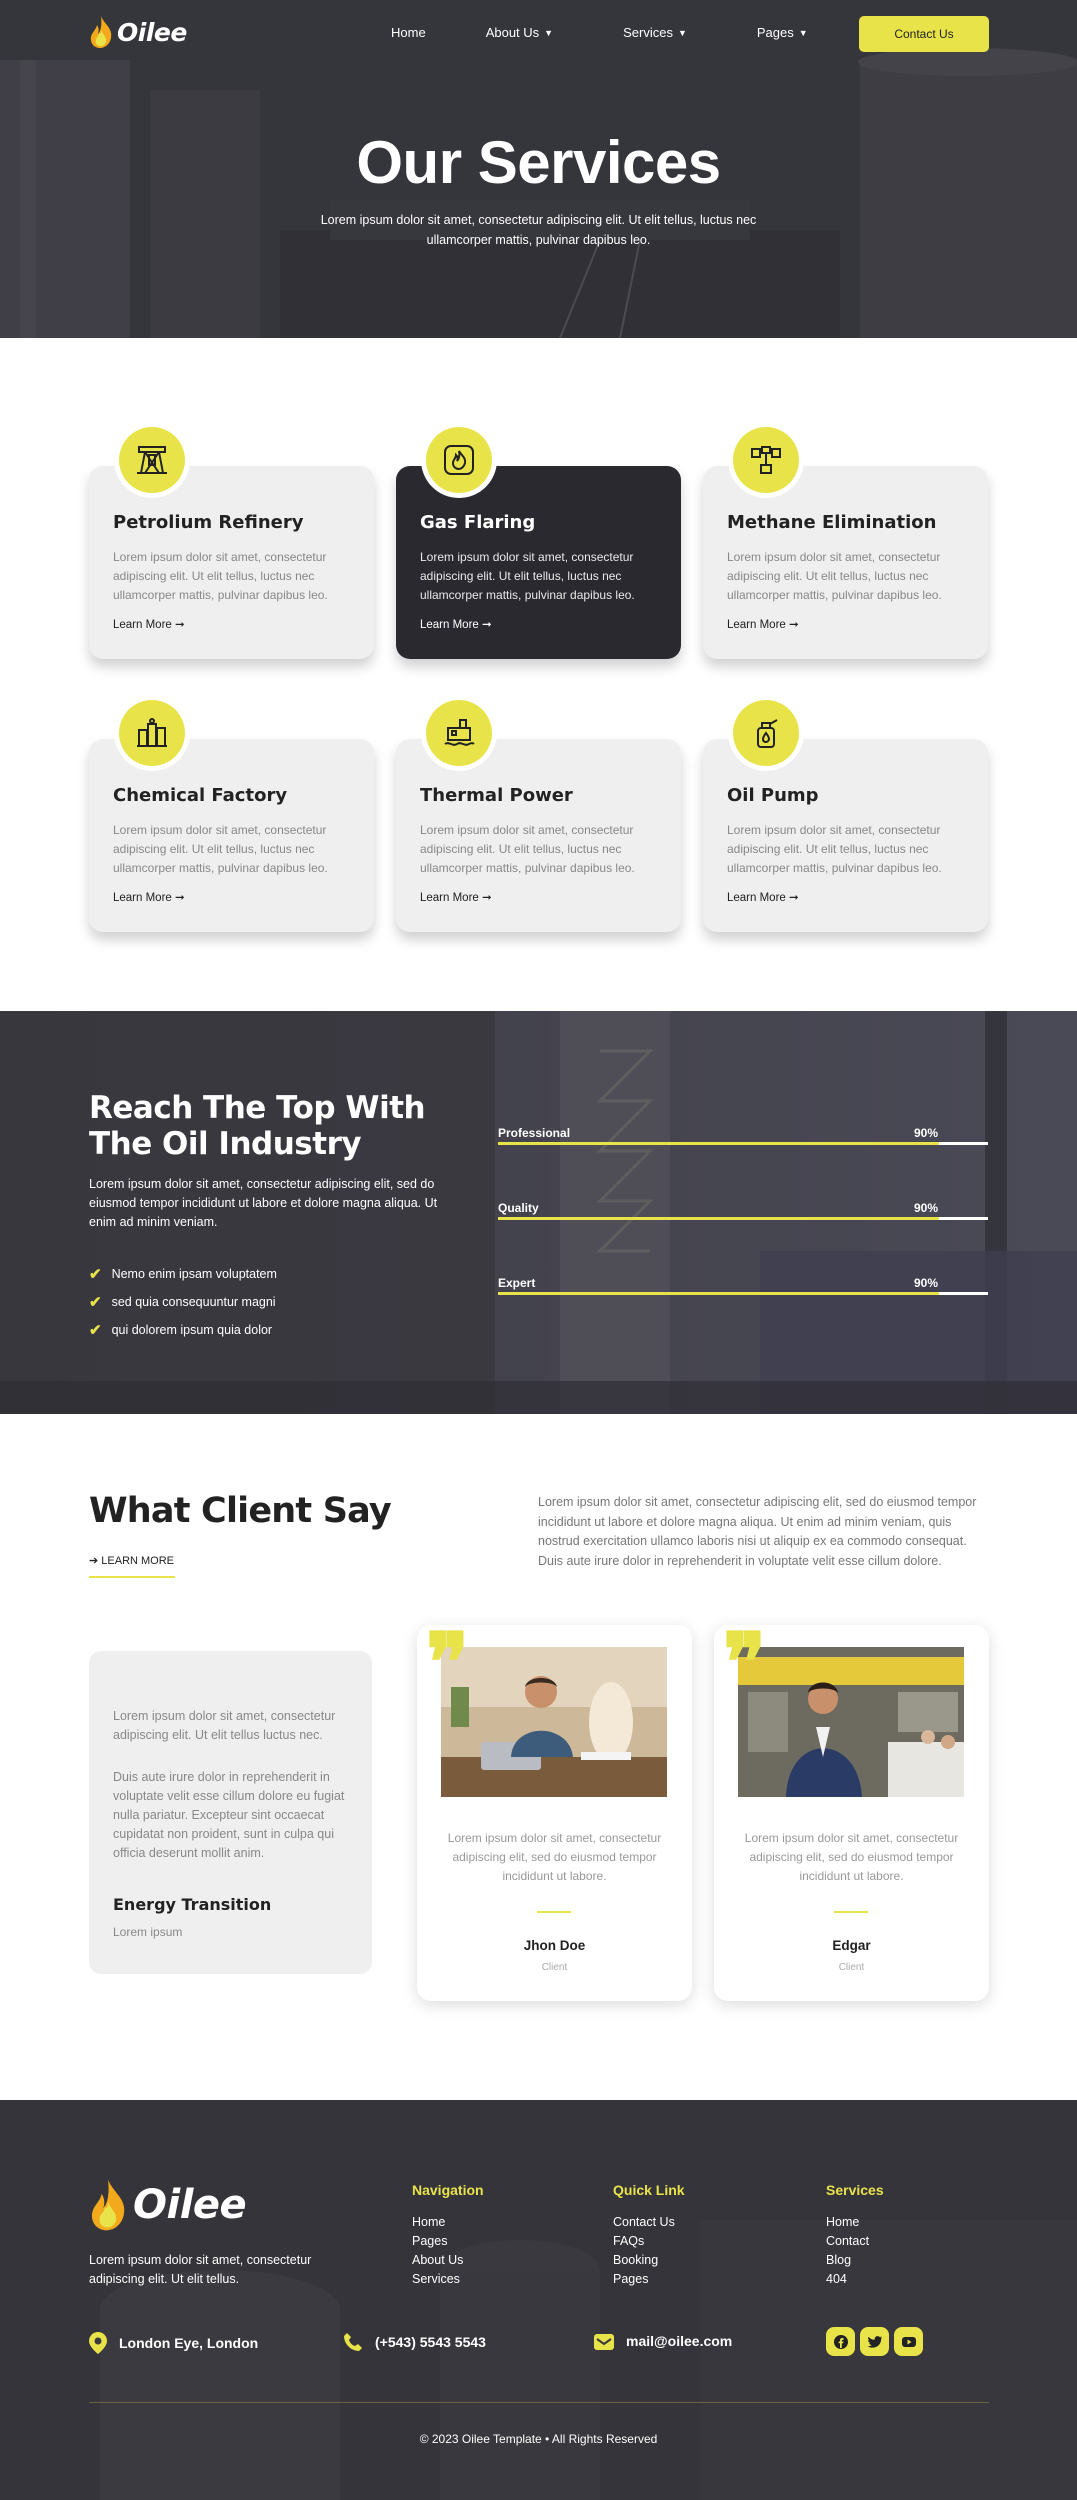  Describe the element at coordinates (908, 2341) in the screenshot. I see `youtube-icon` at that location.